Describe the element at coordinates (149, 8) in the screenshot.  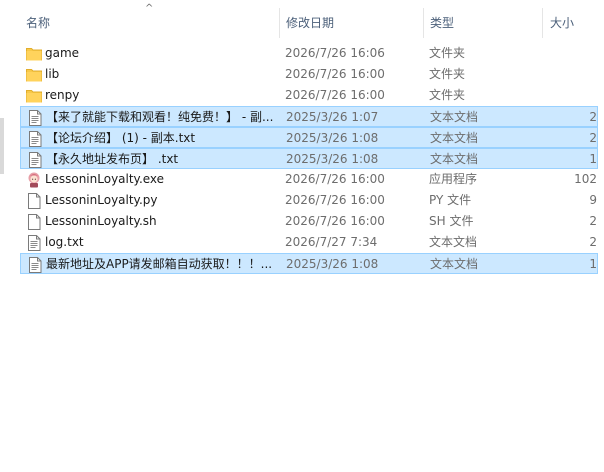
I see `sort-ascending-icon: ^` at that location.